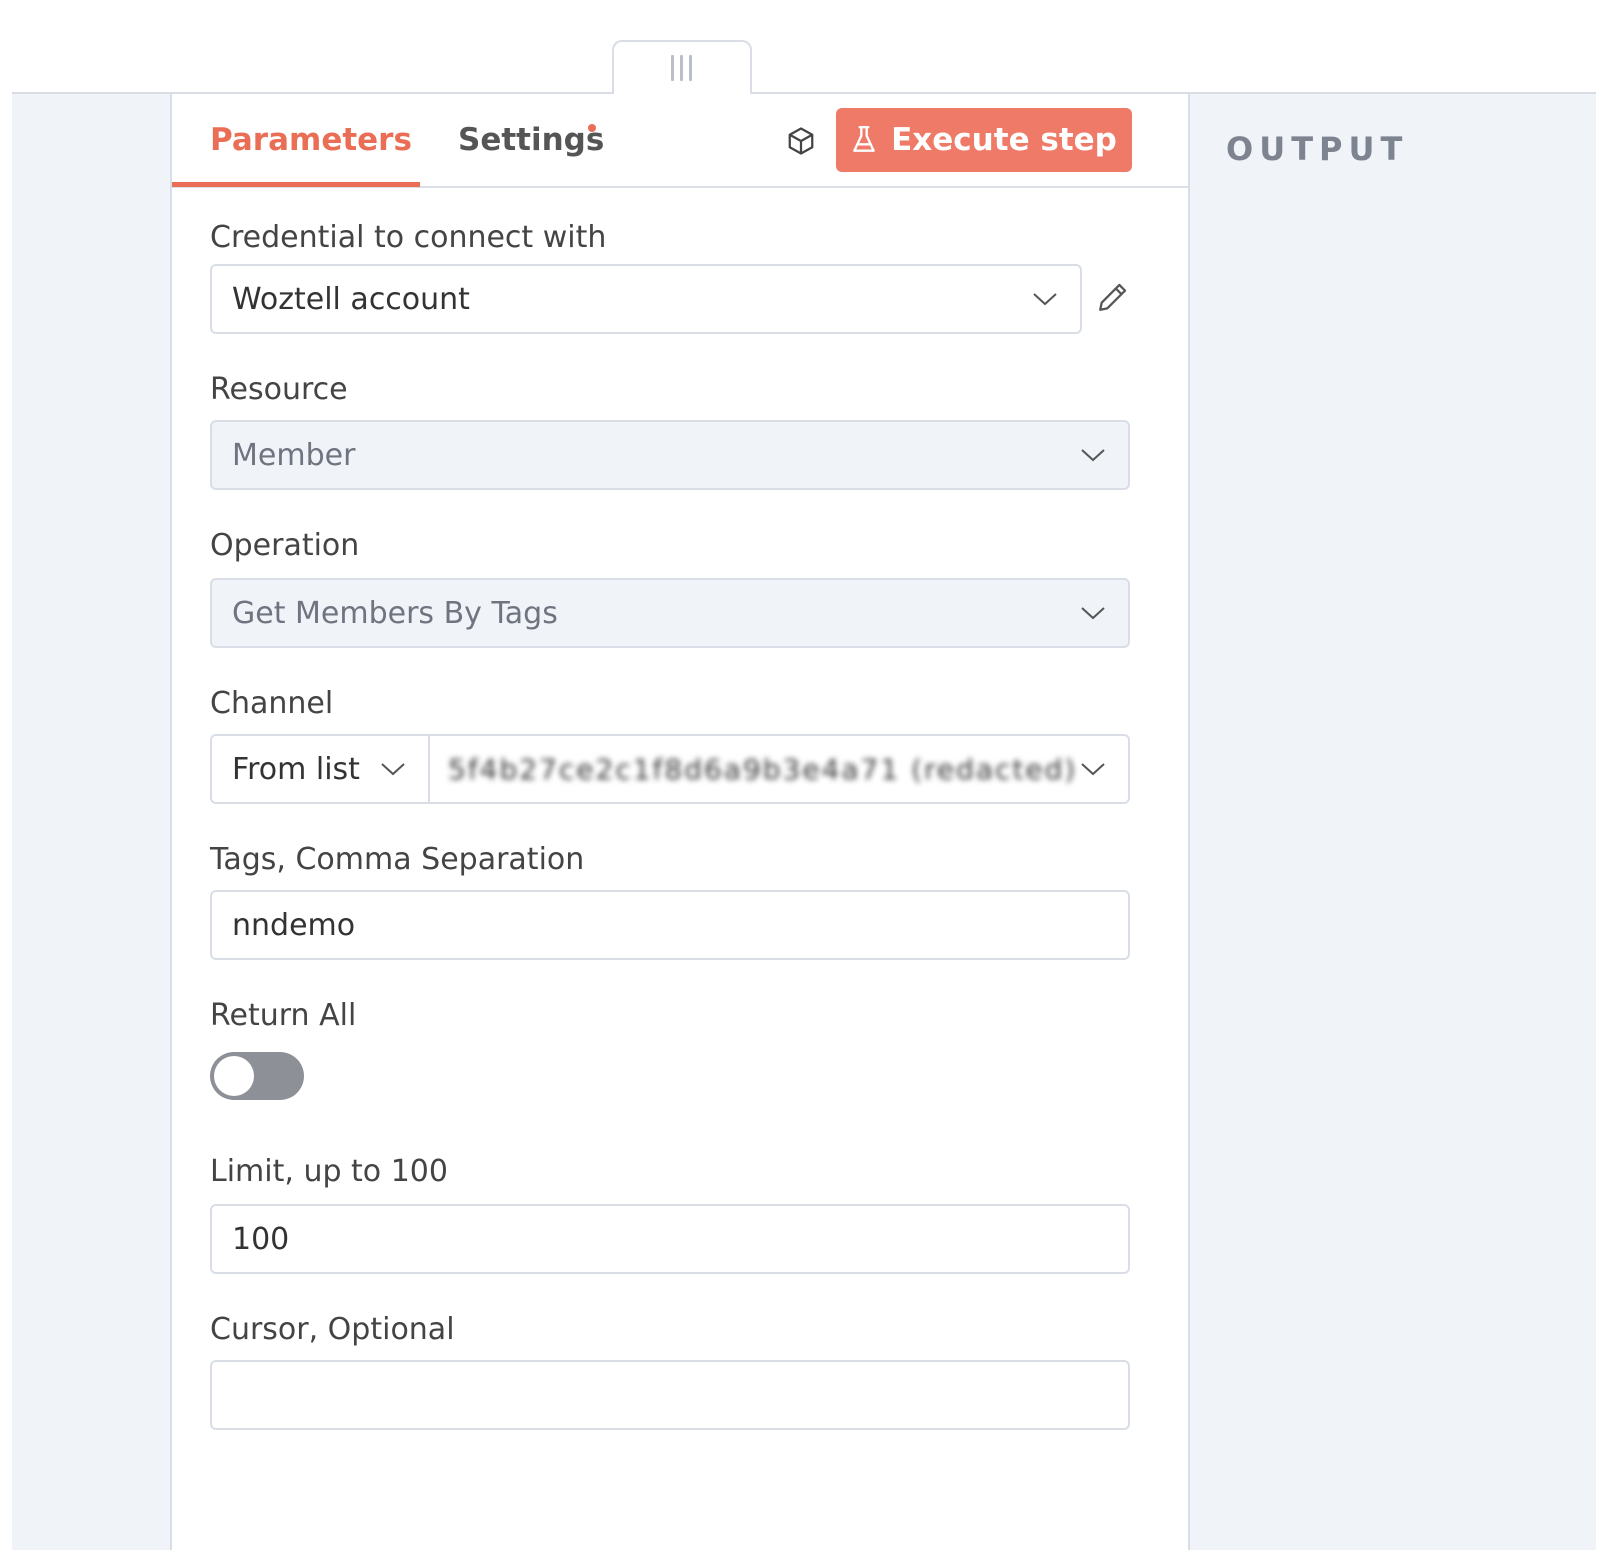 This screenshot has height=1558, width=1604. What do you see at coordinates (294, 455) in the screenshot?
I see `resource-value: Member` at bounding box center [294, 455].